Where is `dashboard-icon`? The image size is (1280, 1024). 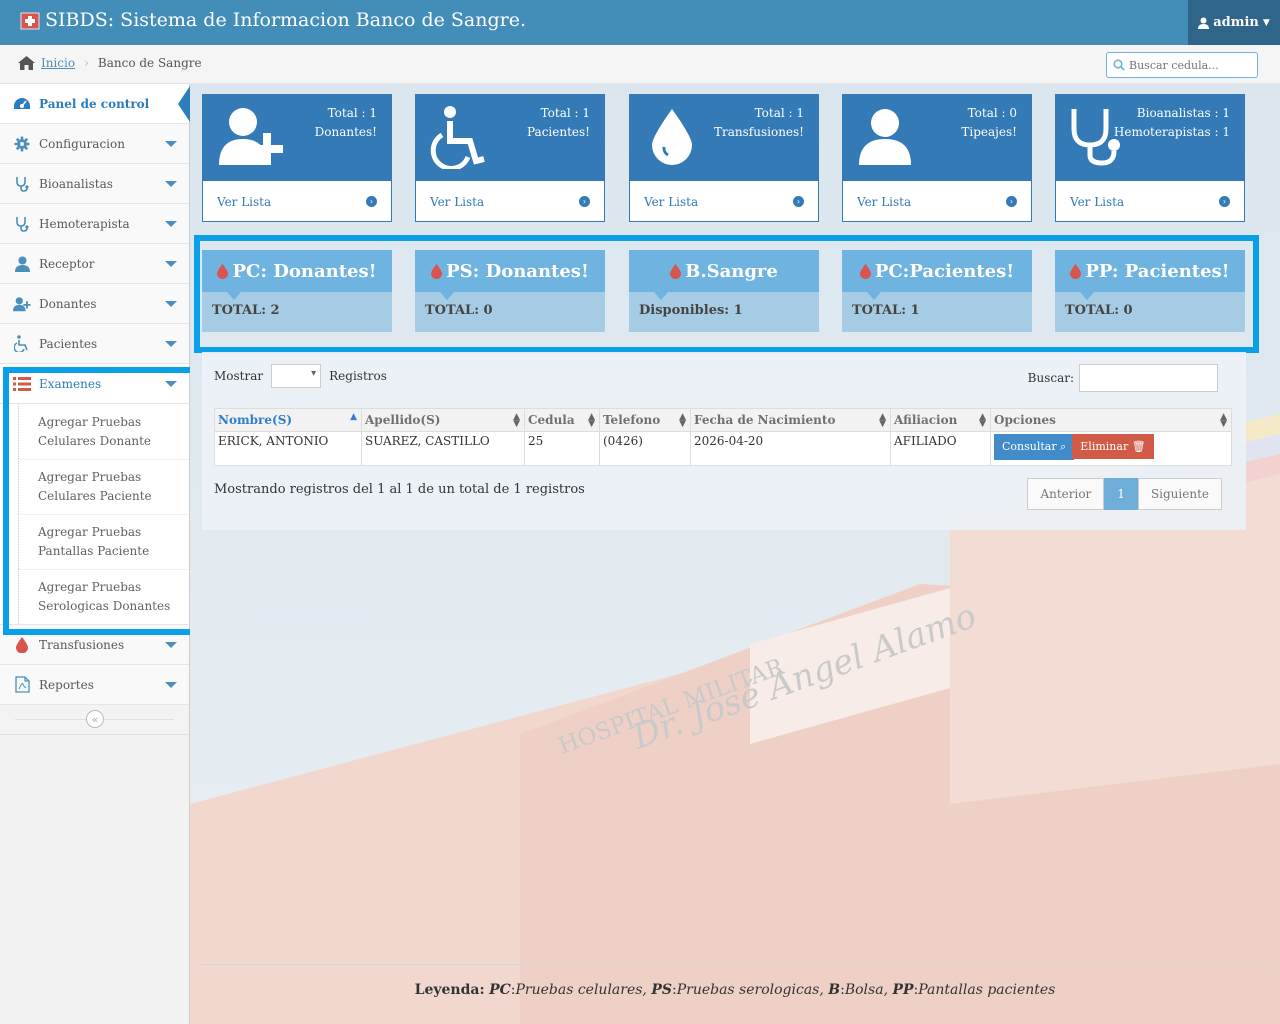 dashboard-icon is located at coordinates (22, 104).